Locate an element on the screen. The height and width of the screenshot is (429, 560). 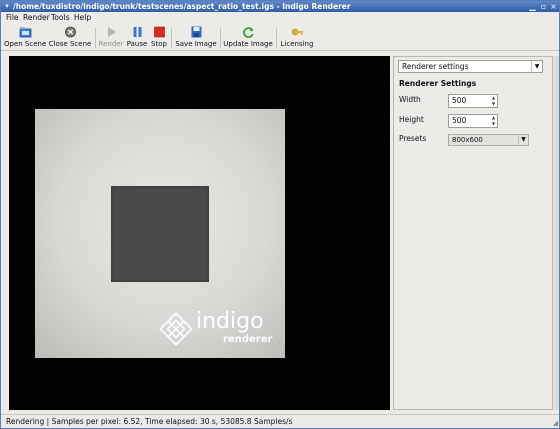
refresh-icon is located at coordinates (248, 32).